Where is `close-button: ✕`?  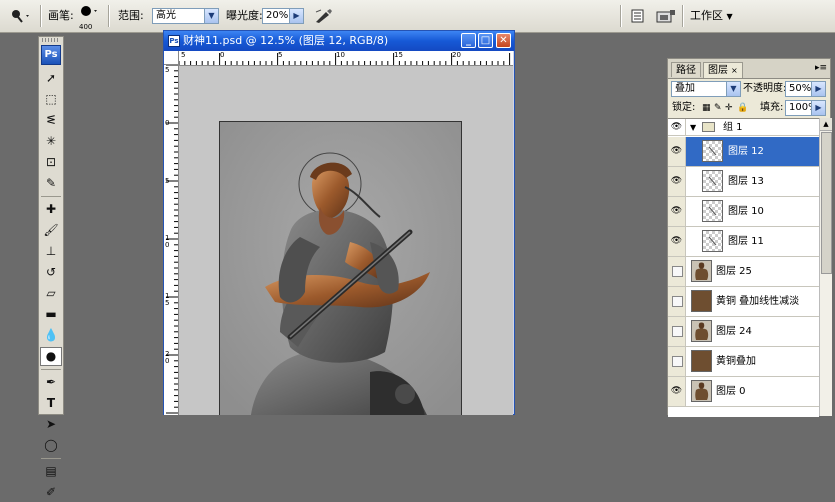
close-button: ✕ is located at coordinates (503, 40).